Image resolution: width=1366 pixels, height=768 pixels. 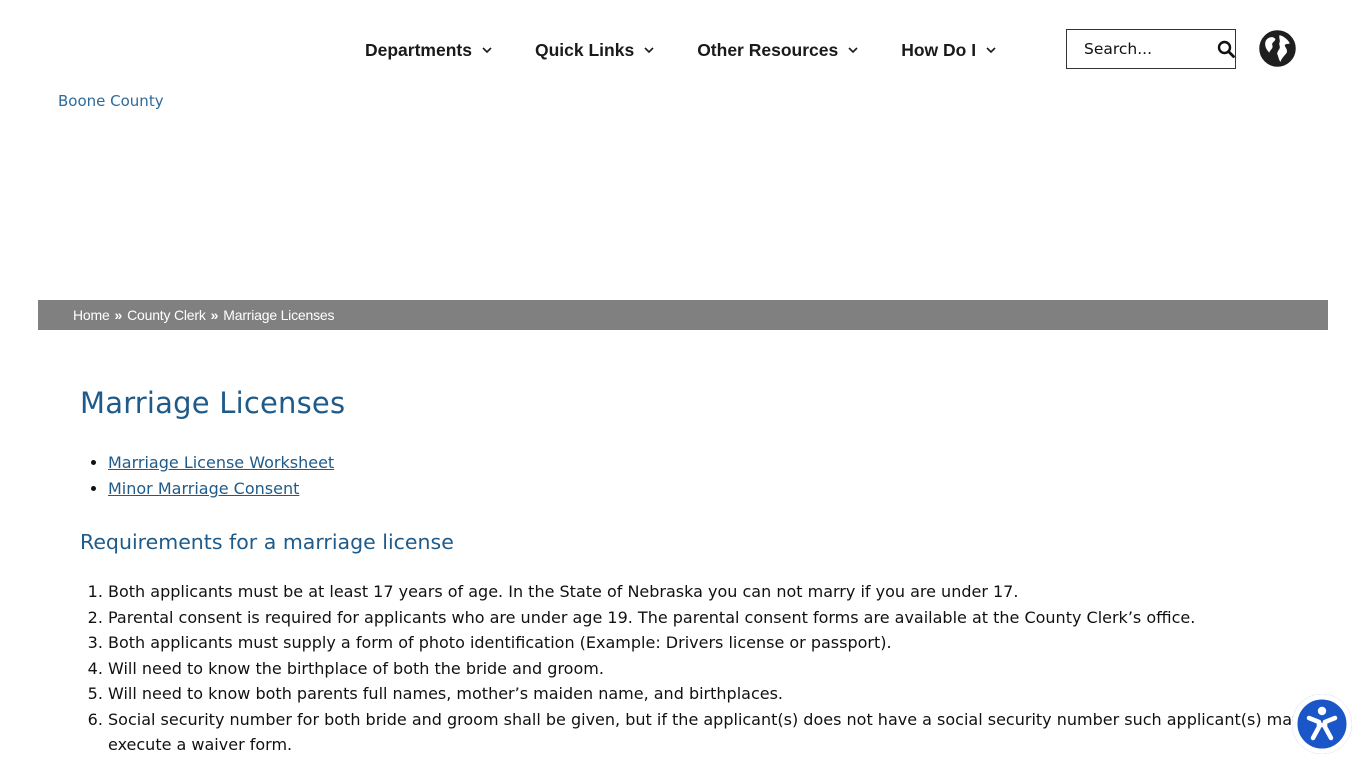 What do you see at coordinates (91, 315) in the screenshot?
I see `breadcrumb-home: Home` at bounding box center [91, 315].